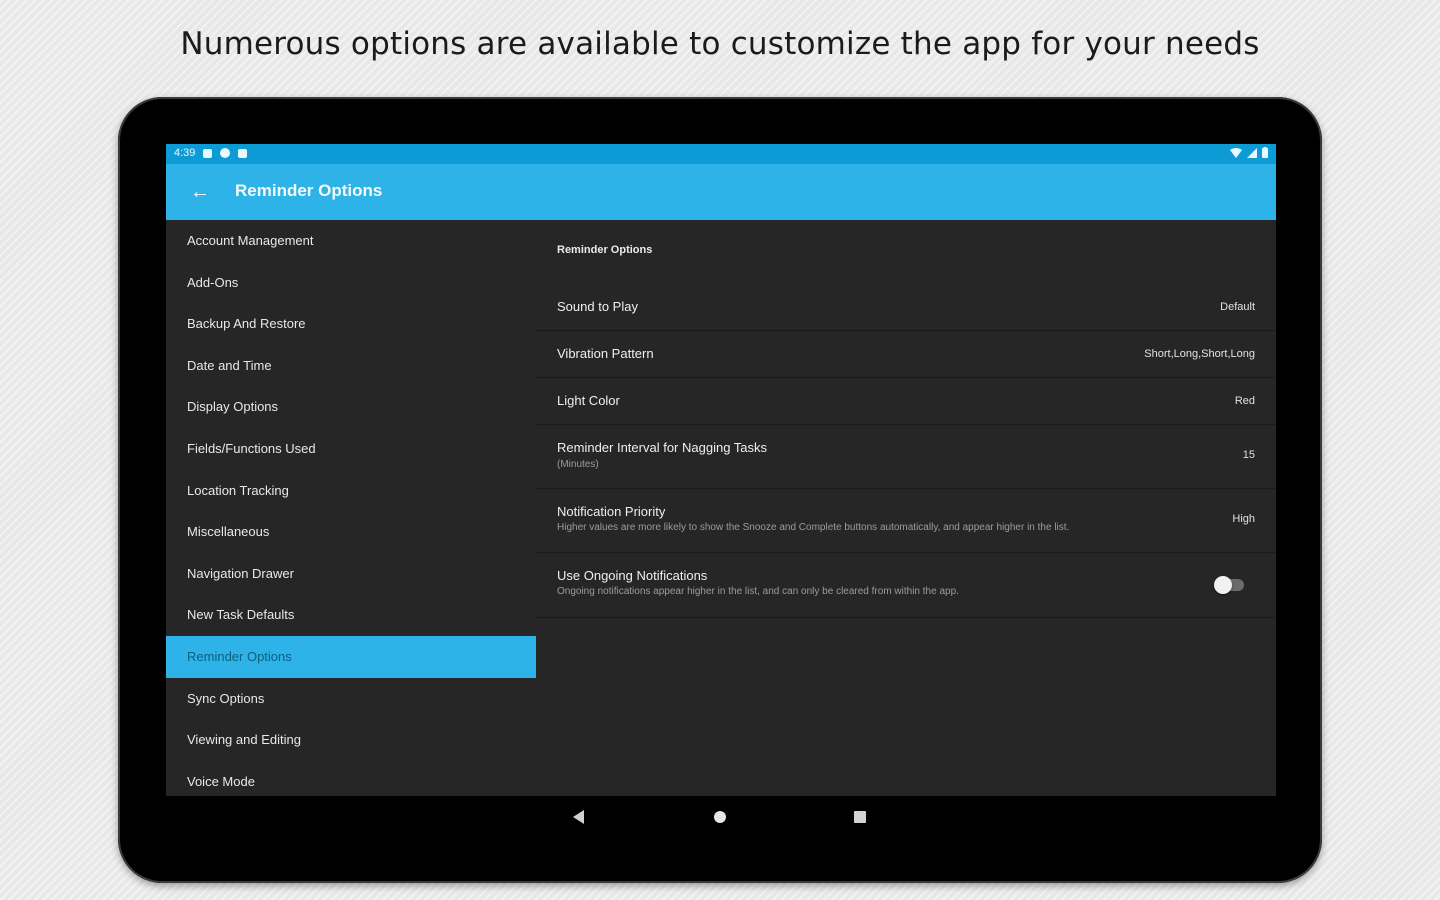  Describe the element at coordinates (351, 241) in the screenshot. I see `sidebar-item-account-management: Account Management` at that location.